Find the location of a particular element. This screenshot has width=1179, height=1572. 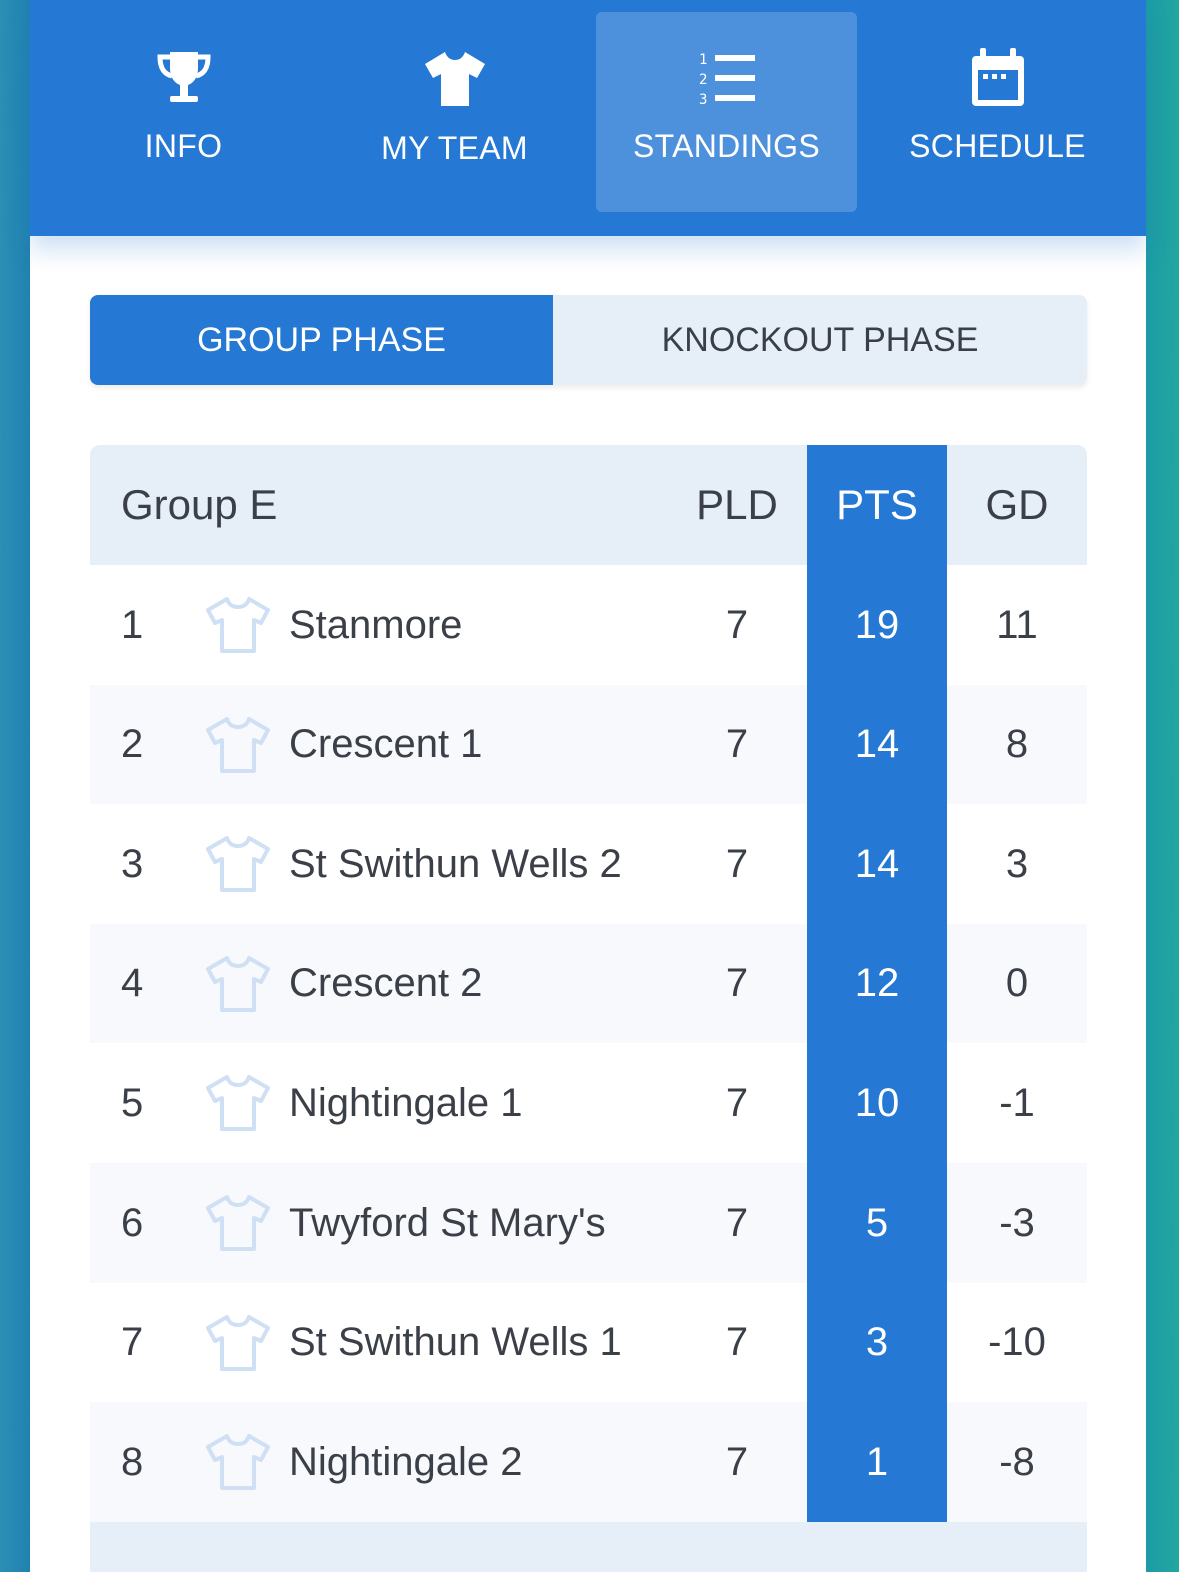

phase-switch: GROUP PHASE KNOCKOUT PHASE is located at coordinates (588, 340).